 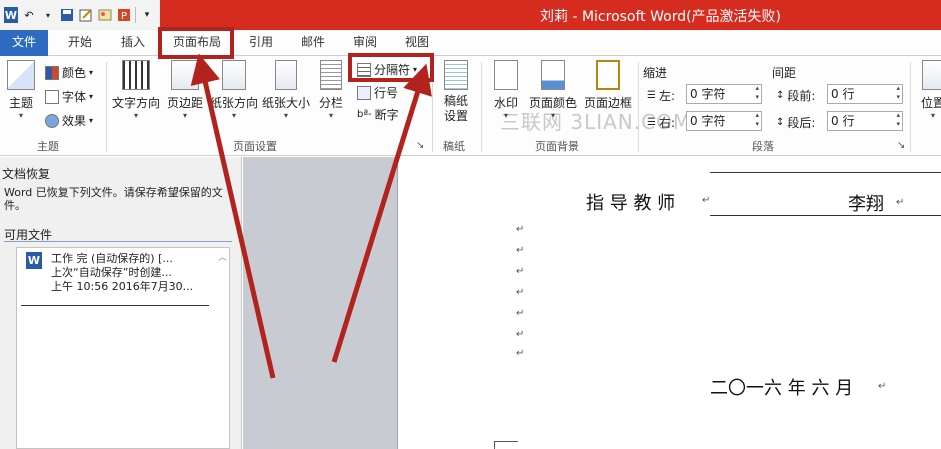 I want to click on themes-button: 主题 ▾, so click(x=21, y=90).